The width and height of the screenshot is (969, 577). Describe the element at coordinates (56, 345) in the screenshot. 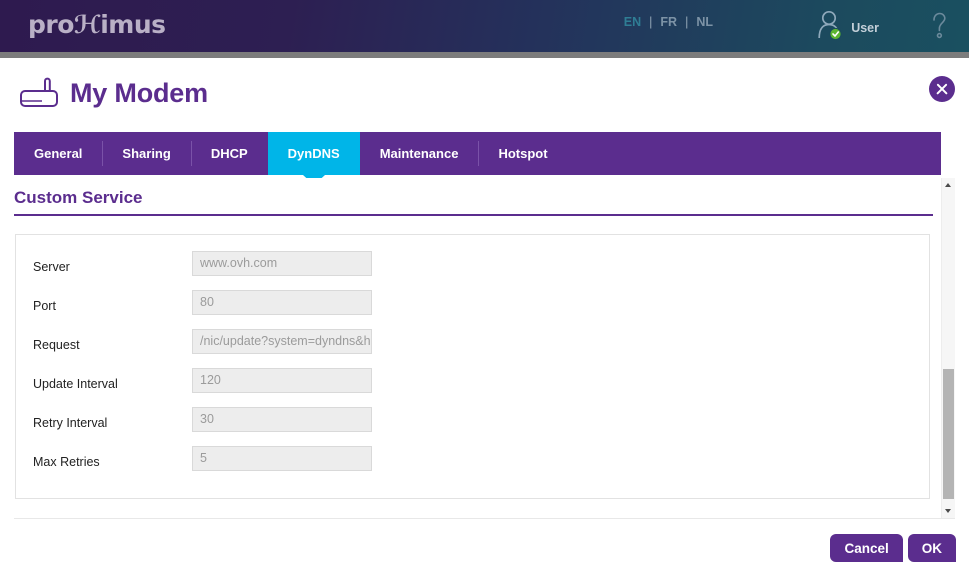

I see `label-request: Request` at that location.